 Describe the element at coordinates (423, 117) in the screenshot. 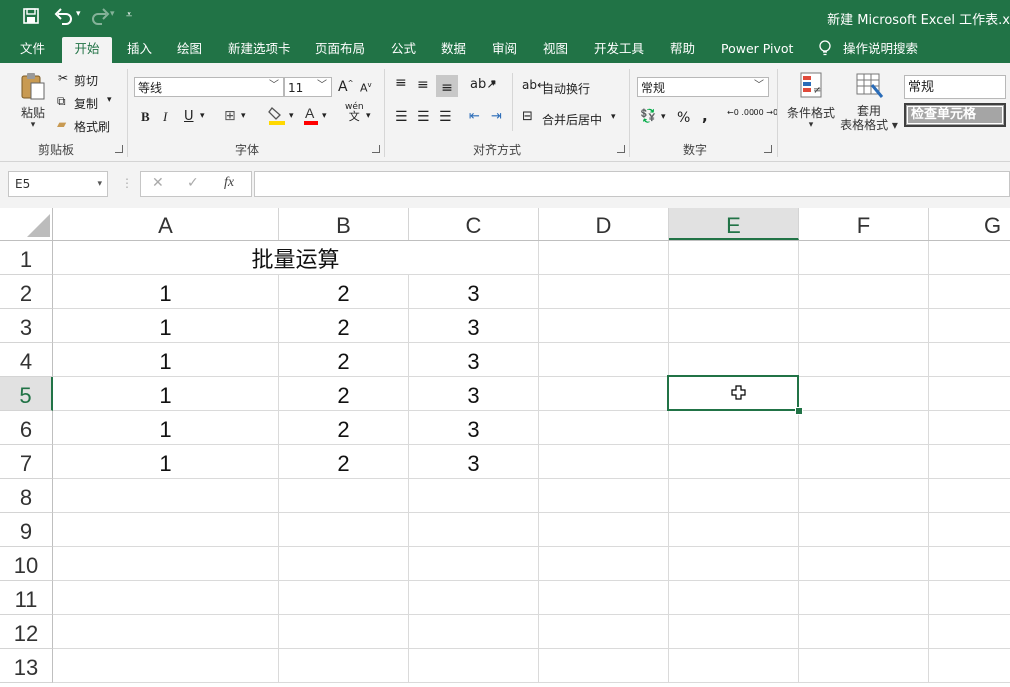

I see `align-center-icon: ☰` at that location.